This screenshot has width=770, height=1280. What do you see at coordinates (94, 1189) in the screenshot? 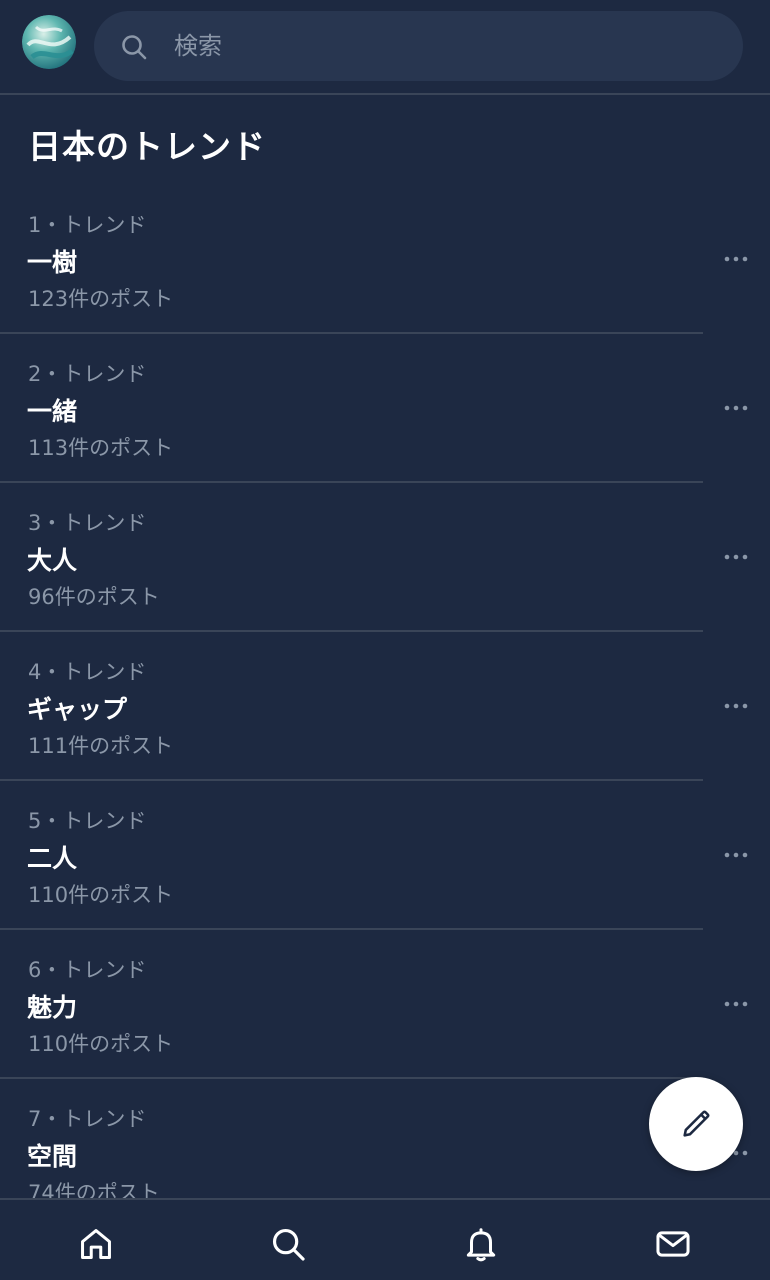
I see `trend-post-count: 74件のポスト` at bounding box center [94, 1189].